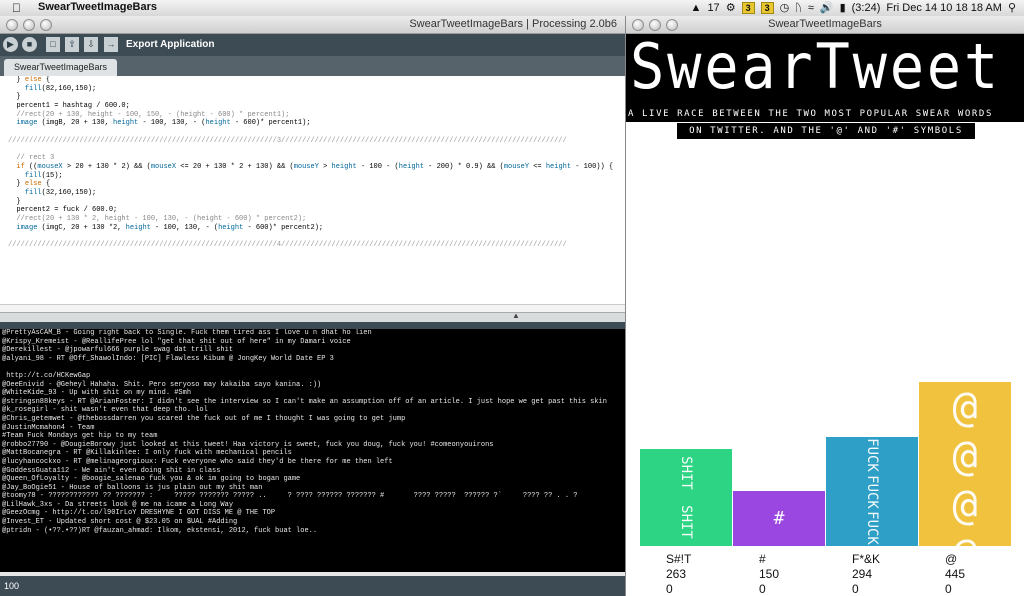 The image size is (1024, 596). Describe the element at coordinates (951, 559) in the screenshot. I see `bar-label: @` at that location.